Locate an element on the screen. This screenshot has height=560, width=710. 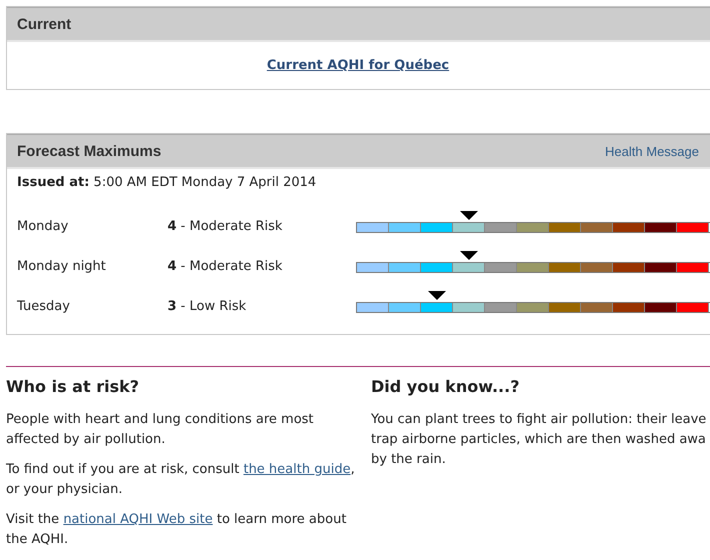
section-heading: Who is at risk? is located at coordinates (73, 386).